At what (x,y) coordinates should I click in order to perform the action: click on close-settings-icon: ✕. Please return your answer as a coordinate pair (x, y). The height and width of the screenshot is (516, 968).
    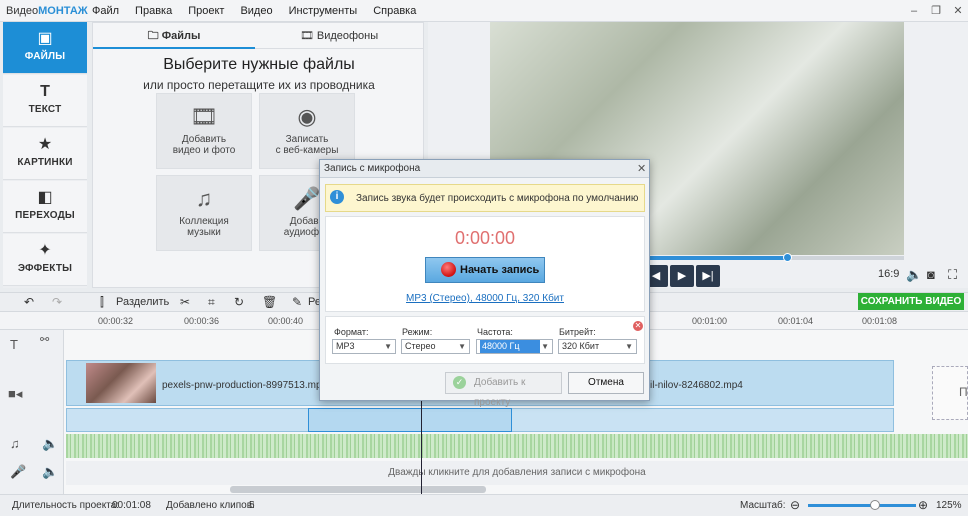
    Looking at the image, I should click on (638, 326).